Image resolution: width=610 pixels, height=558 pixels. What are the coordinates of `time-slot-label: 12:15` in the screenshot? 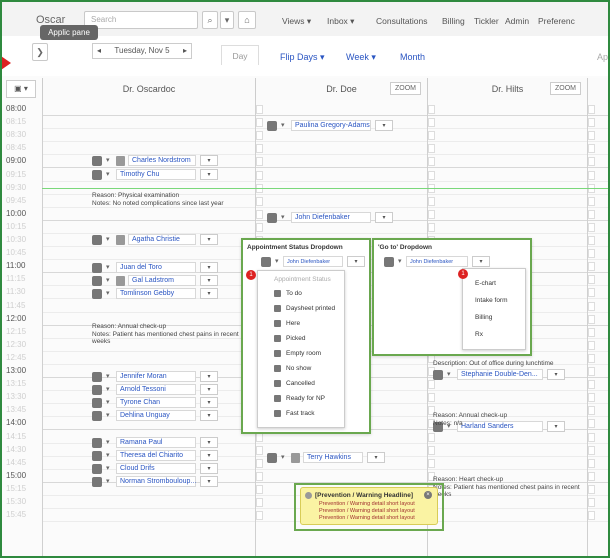 It's located at (22, 331).